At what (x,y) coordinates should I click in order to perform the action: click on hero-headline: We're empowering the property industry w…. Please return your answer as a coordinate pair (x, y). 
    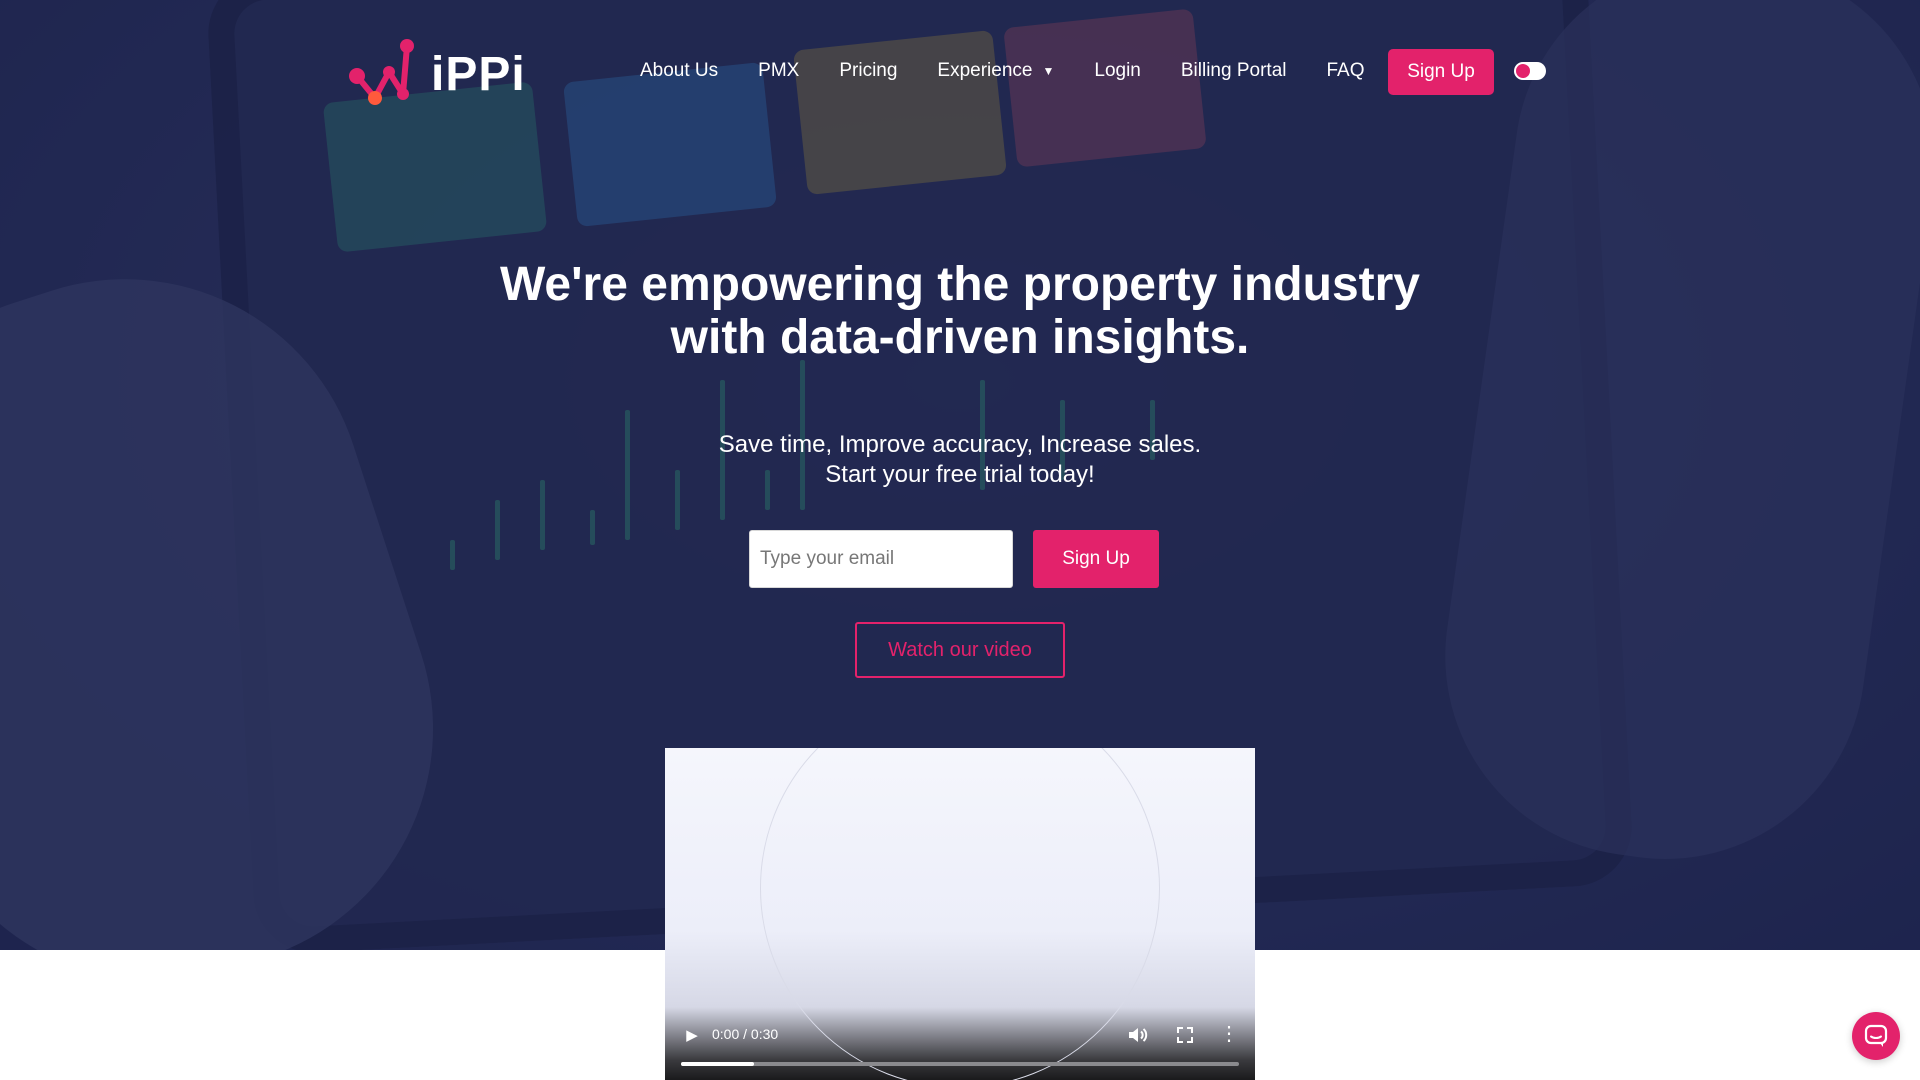
    Looking at the image, I should click on (960, 311).